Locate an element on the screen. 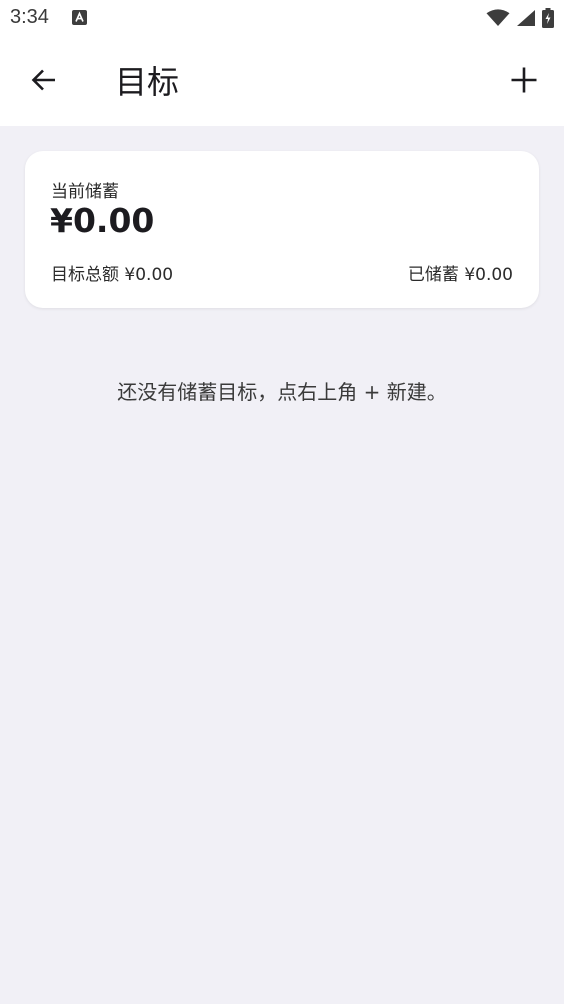  back-button is located at coordinates (44, 82).